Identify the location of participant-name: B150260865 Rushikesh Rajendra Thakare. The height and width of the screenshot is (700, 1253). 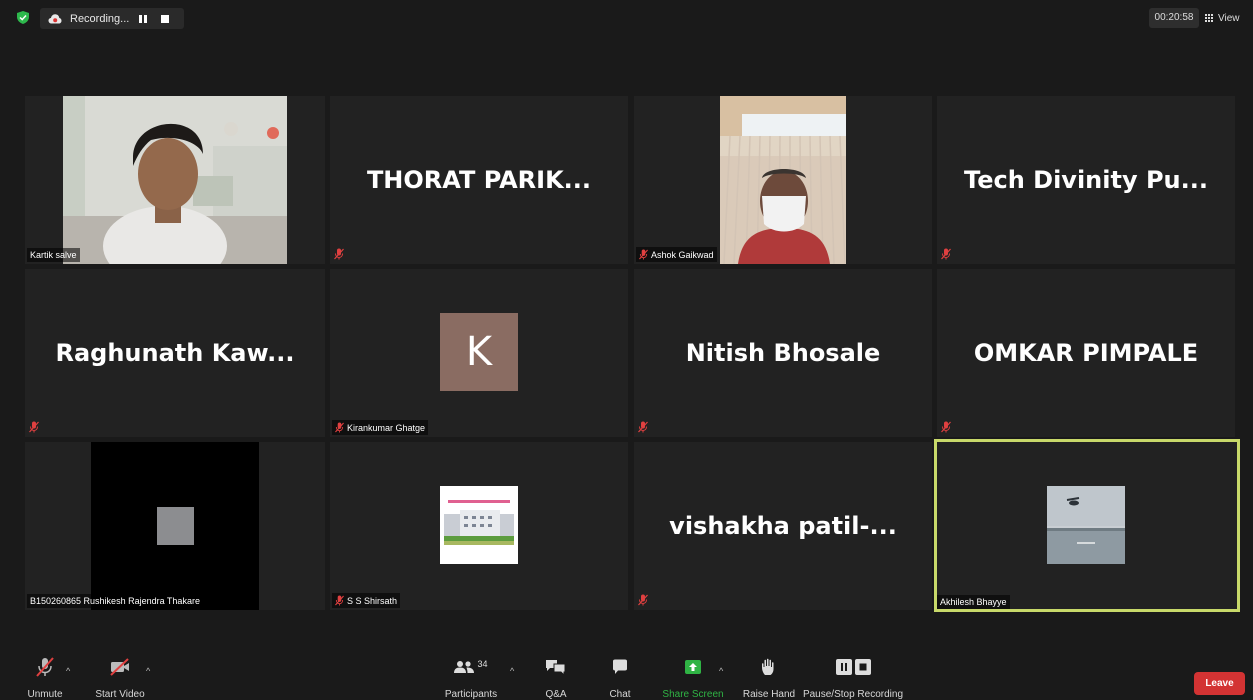
(115, 601).